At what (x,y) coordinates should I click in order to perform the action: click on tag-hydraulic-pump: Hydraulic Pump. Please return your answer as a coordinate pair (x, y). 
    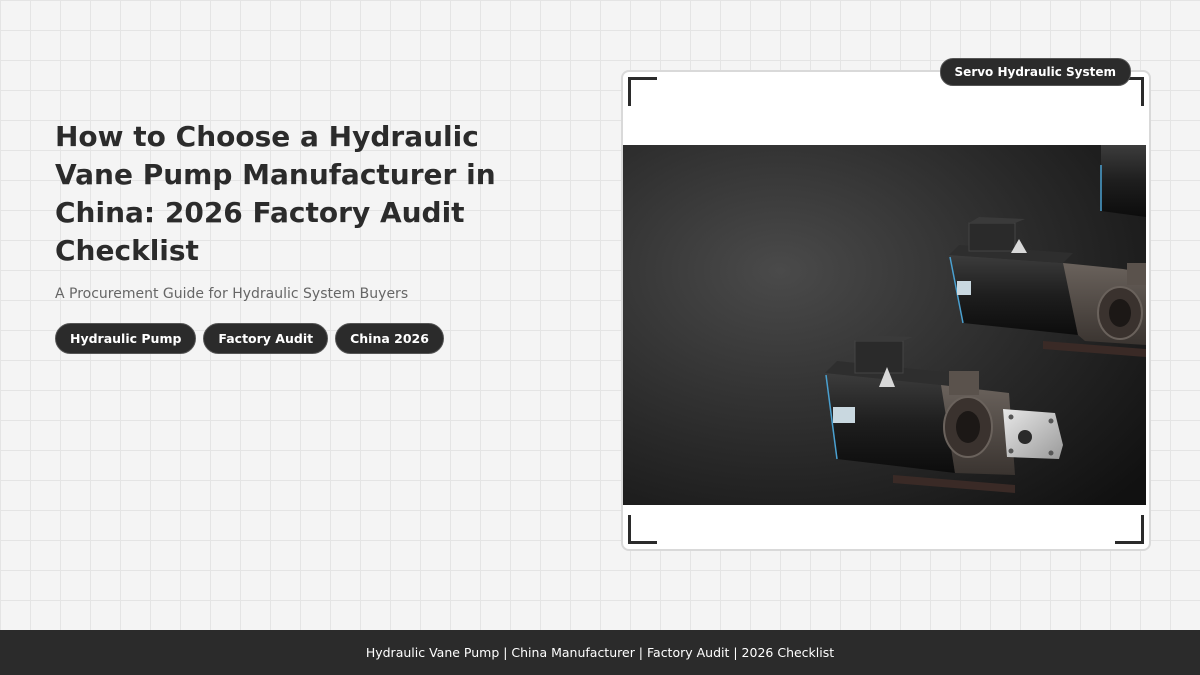
    Looking at the image, I should click on (126, 338).